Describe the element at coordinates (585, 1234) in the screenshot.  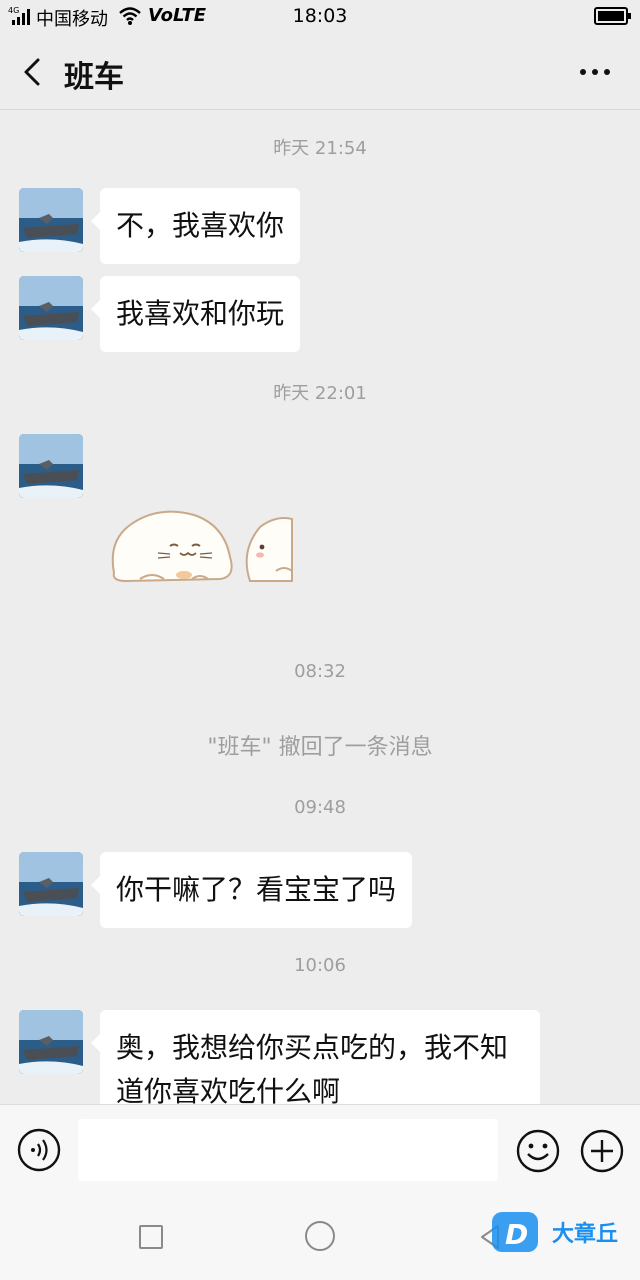
I see `watermark-text: 大章丘` at that location.